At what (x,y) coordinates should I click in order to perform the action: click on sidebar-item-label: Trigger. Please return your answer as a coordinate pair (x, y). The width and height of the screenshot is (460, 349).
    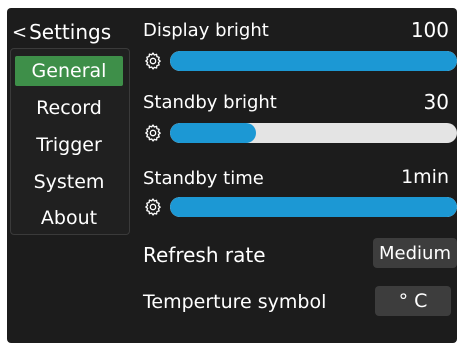
    Looking at the image, I should click on (69, 145).